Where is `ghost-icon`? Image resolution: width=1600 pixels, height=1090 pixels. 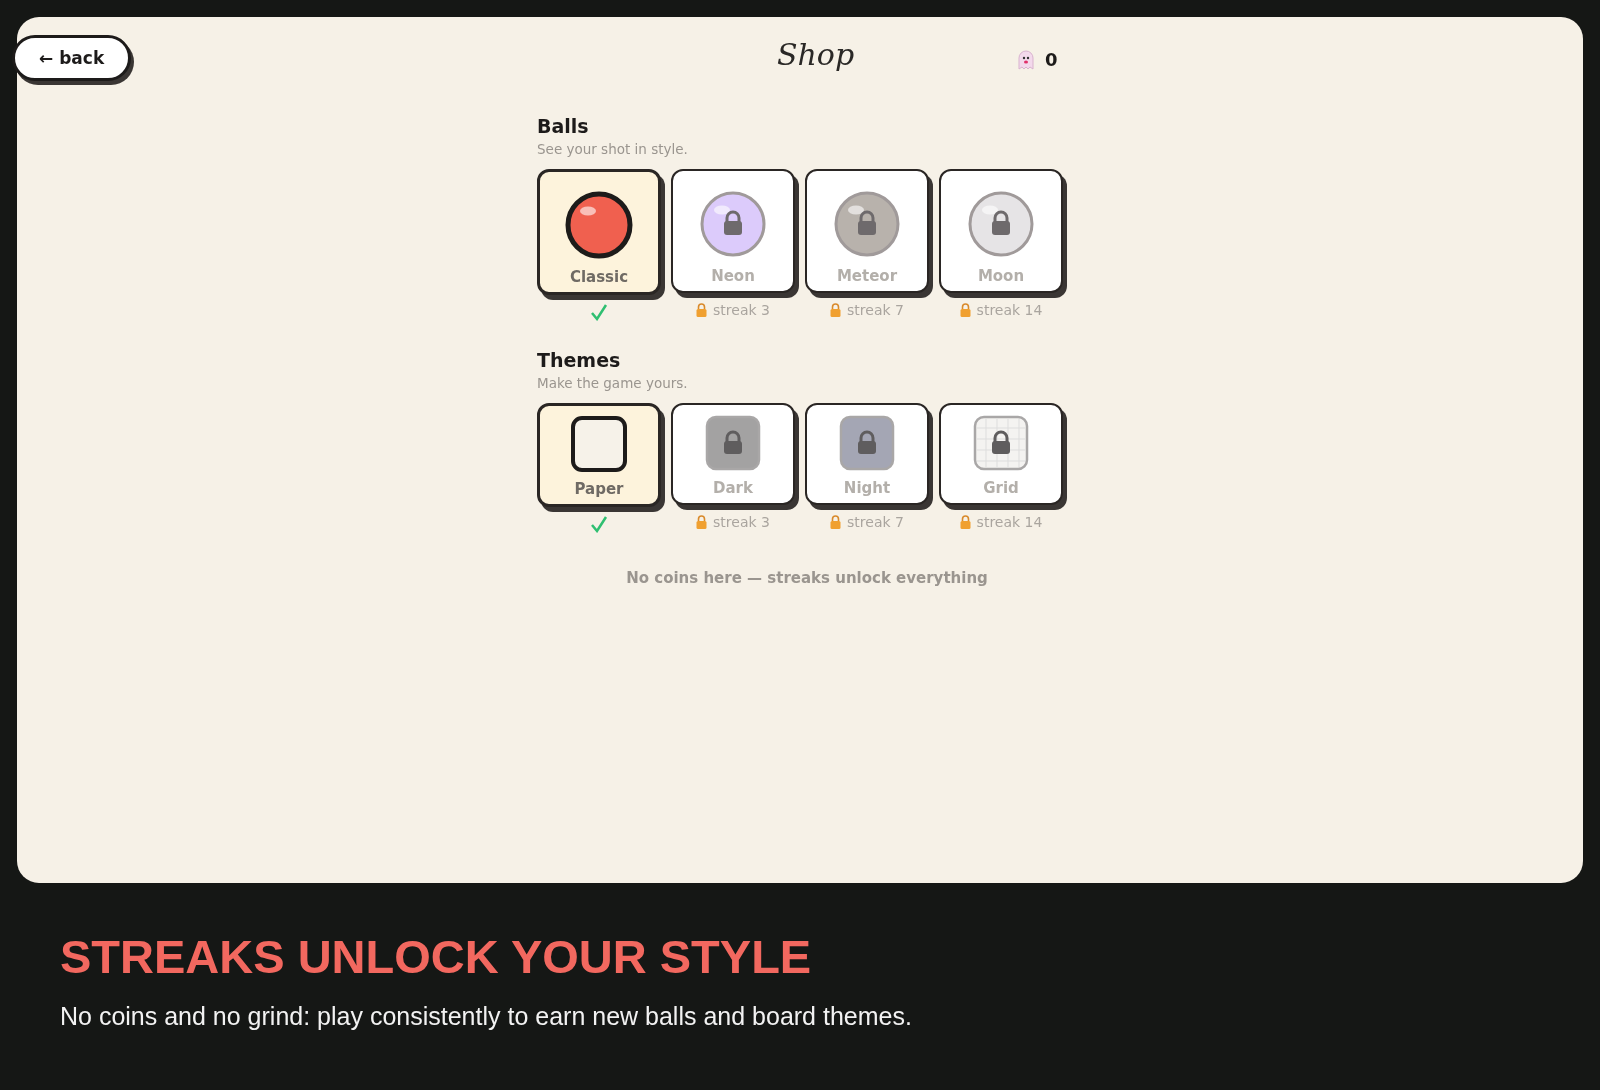
ghost-icon is located at coordinates (1026, 59).